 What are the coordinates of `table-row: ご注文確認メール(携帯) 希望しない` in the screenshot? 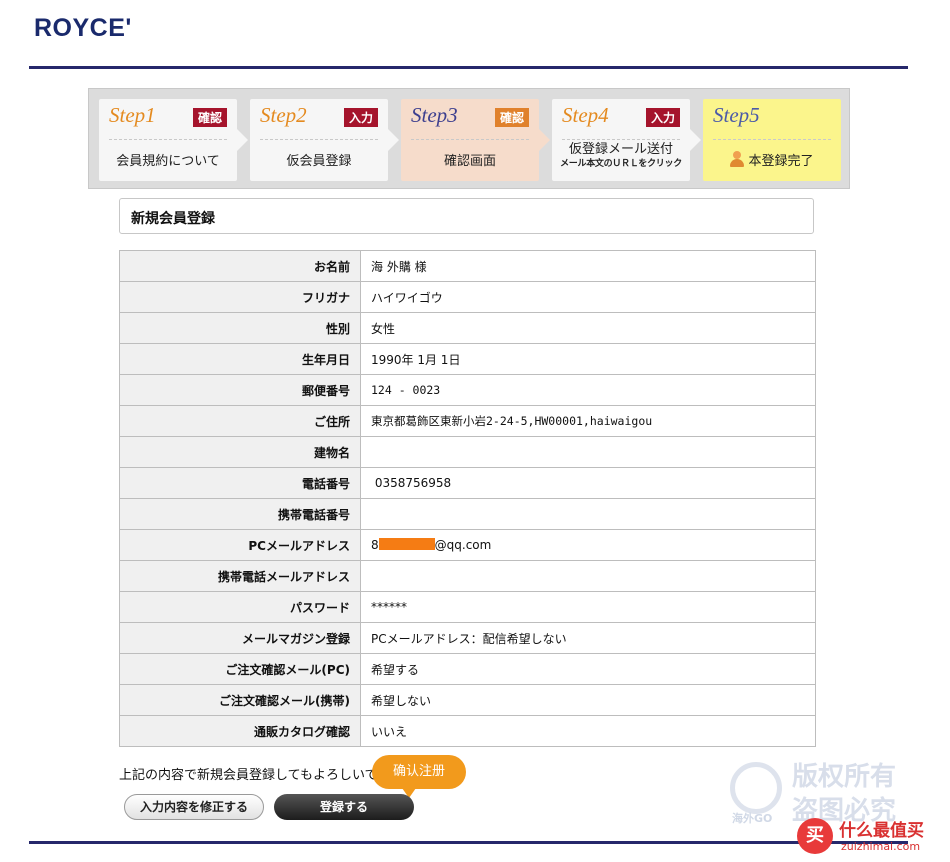 It's located at (467, 700).